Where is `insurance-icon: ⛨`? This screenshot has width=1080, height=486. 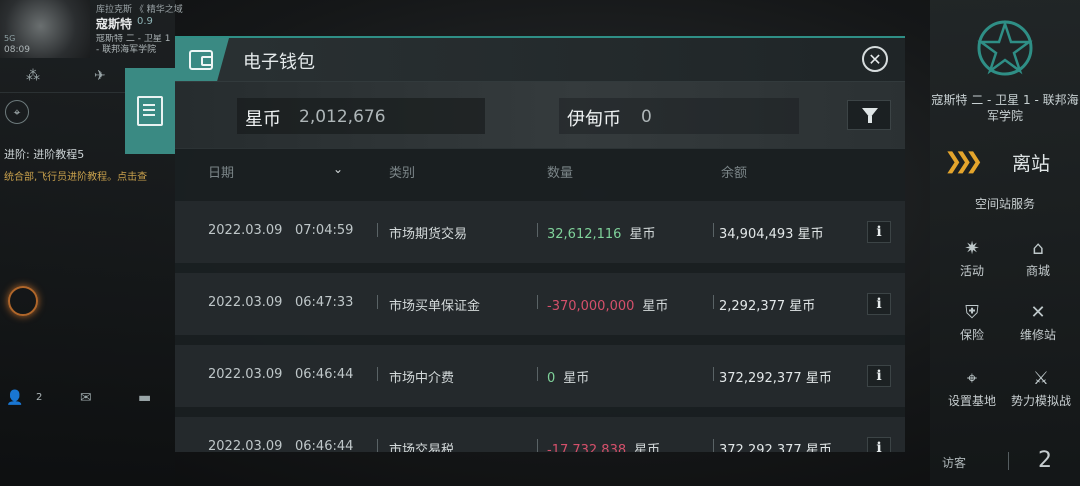 insurance-icon: ⛨ is located at coordinates (972, 312).